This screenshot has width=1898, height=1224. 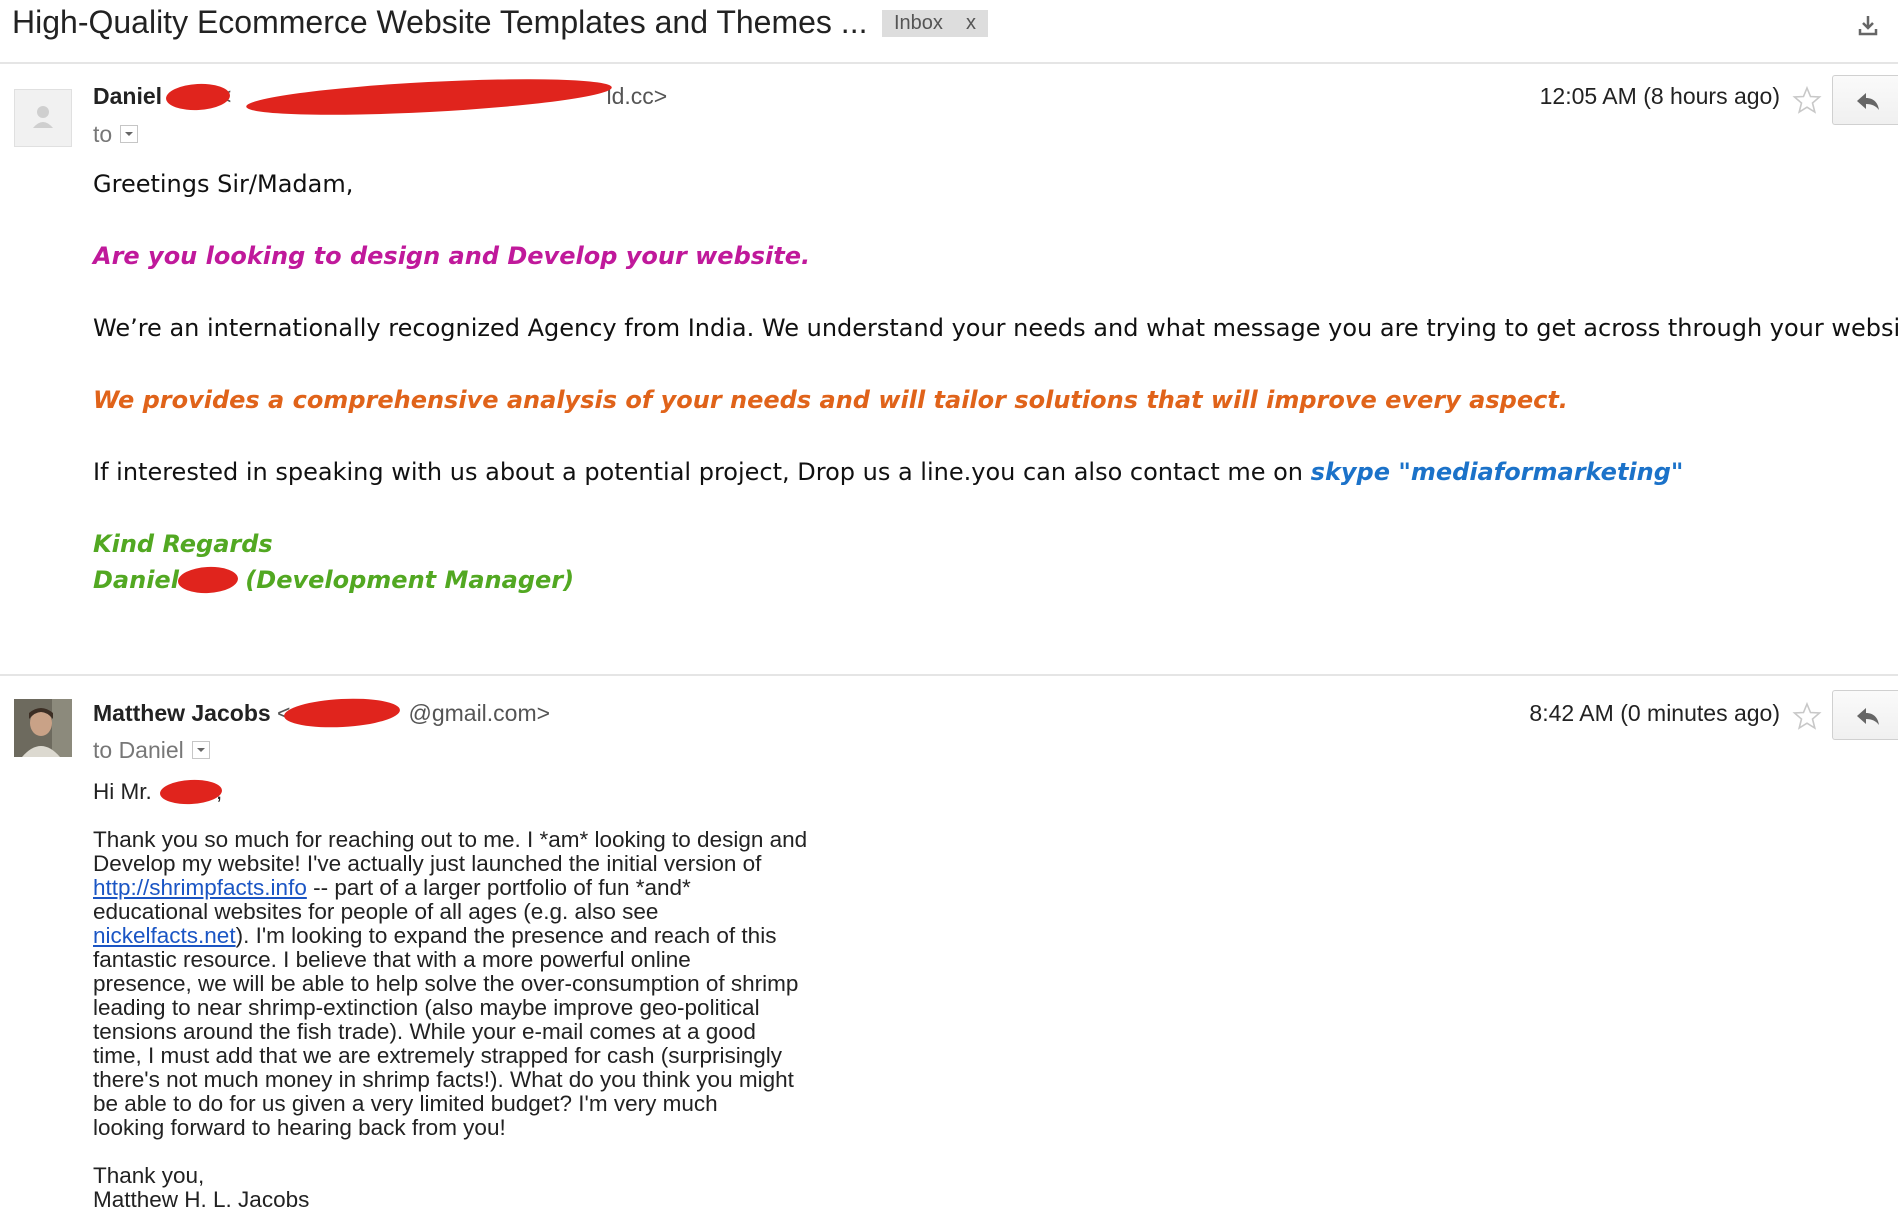 I want to click on recipient-label: to, so click(x=103, y=134).